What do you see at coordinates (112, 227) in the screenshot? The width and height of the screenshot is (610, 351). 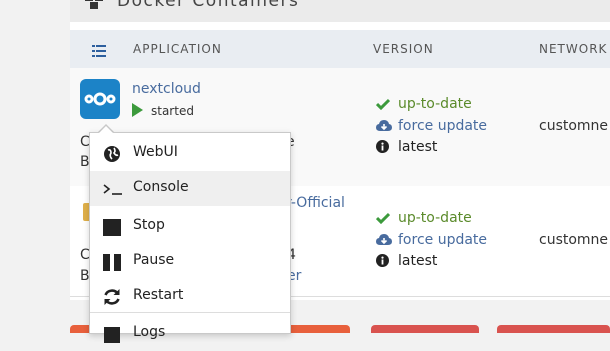 I see `stop-icon` at bounding box center [112, 227].